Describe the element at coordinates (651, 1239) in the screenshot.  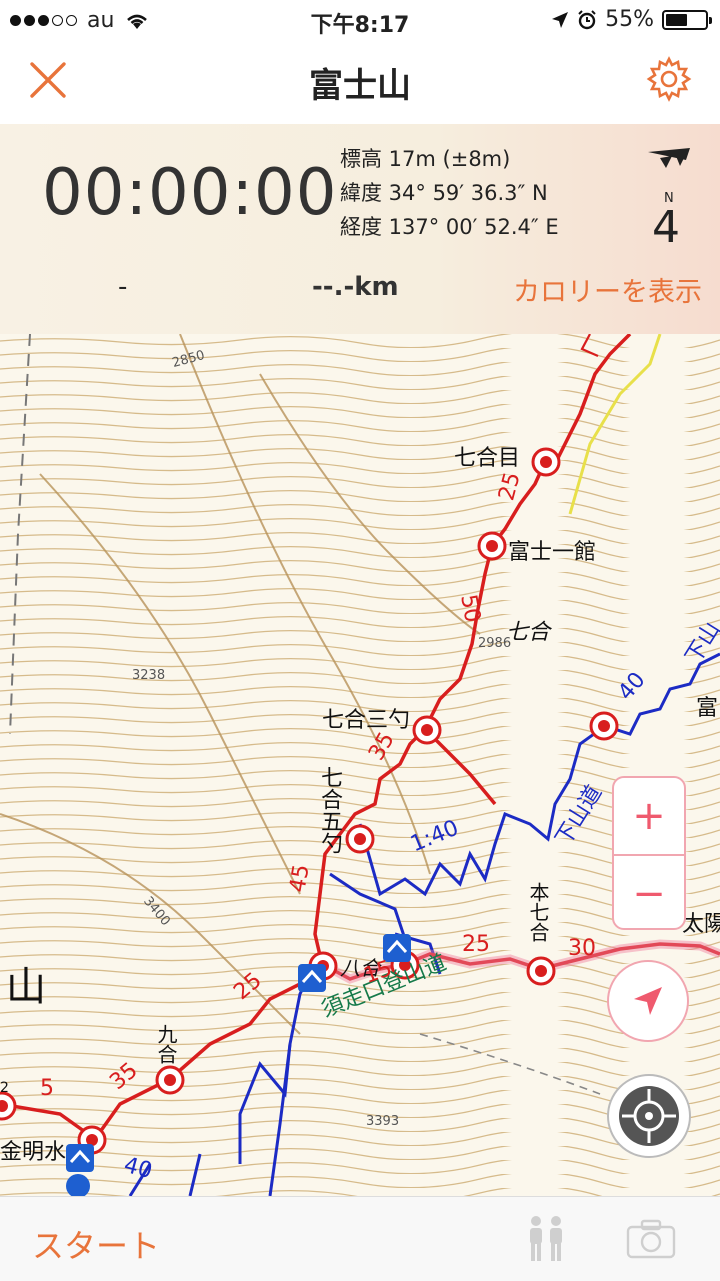
I see `camera-icon` at that location.